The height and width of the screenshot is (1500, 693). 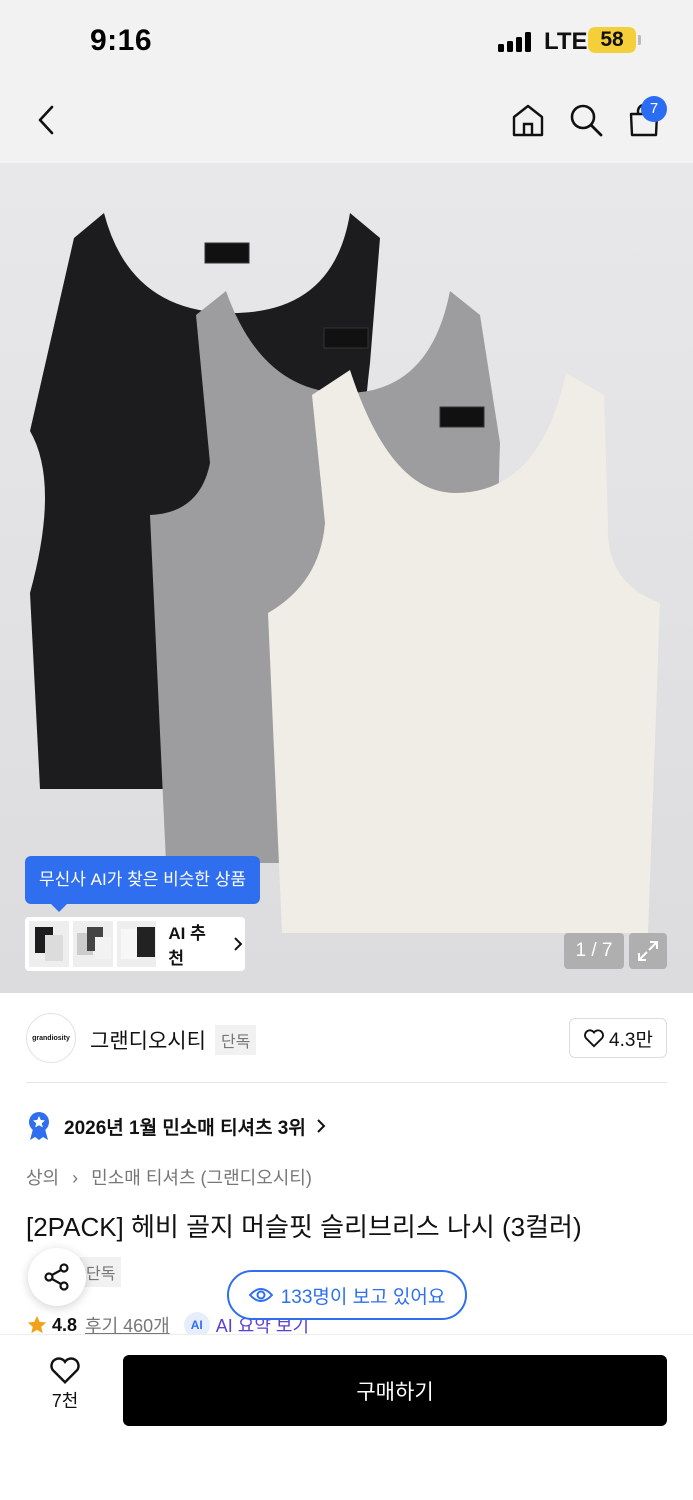 What do you see at coordinates (346, 1082) in the screenshot?
I see `divider` at bounding box center [346, 1082].